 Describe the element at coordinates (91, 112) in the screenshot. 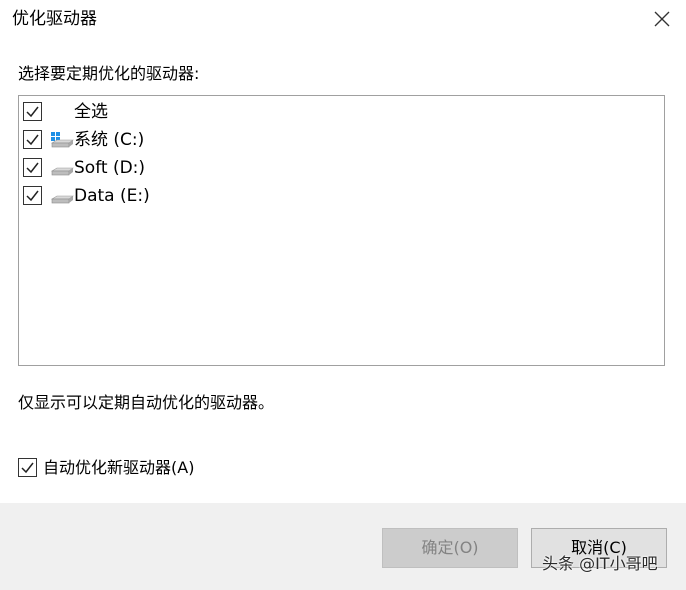

I see `list-item-label: 全选` at that location.